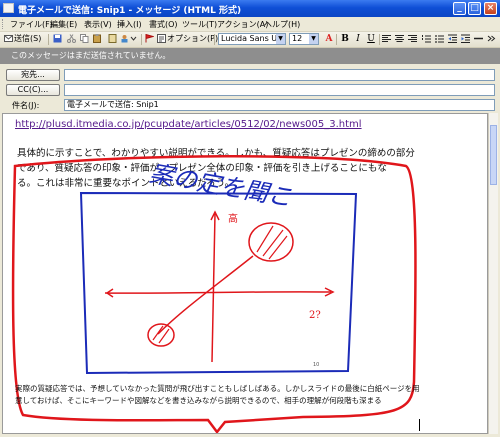  Describe the element at coordinates (242, 24) in the screenshot. I see `menu-actions: アクション(A)` at that location.